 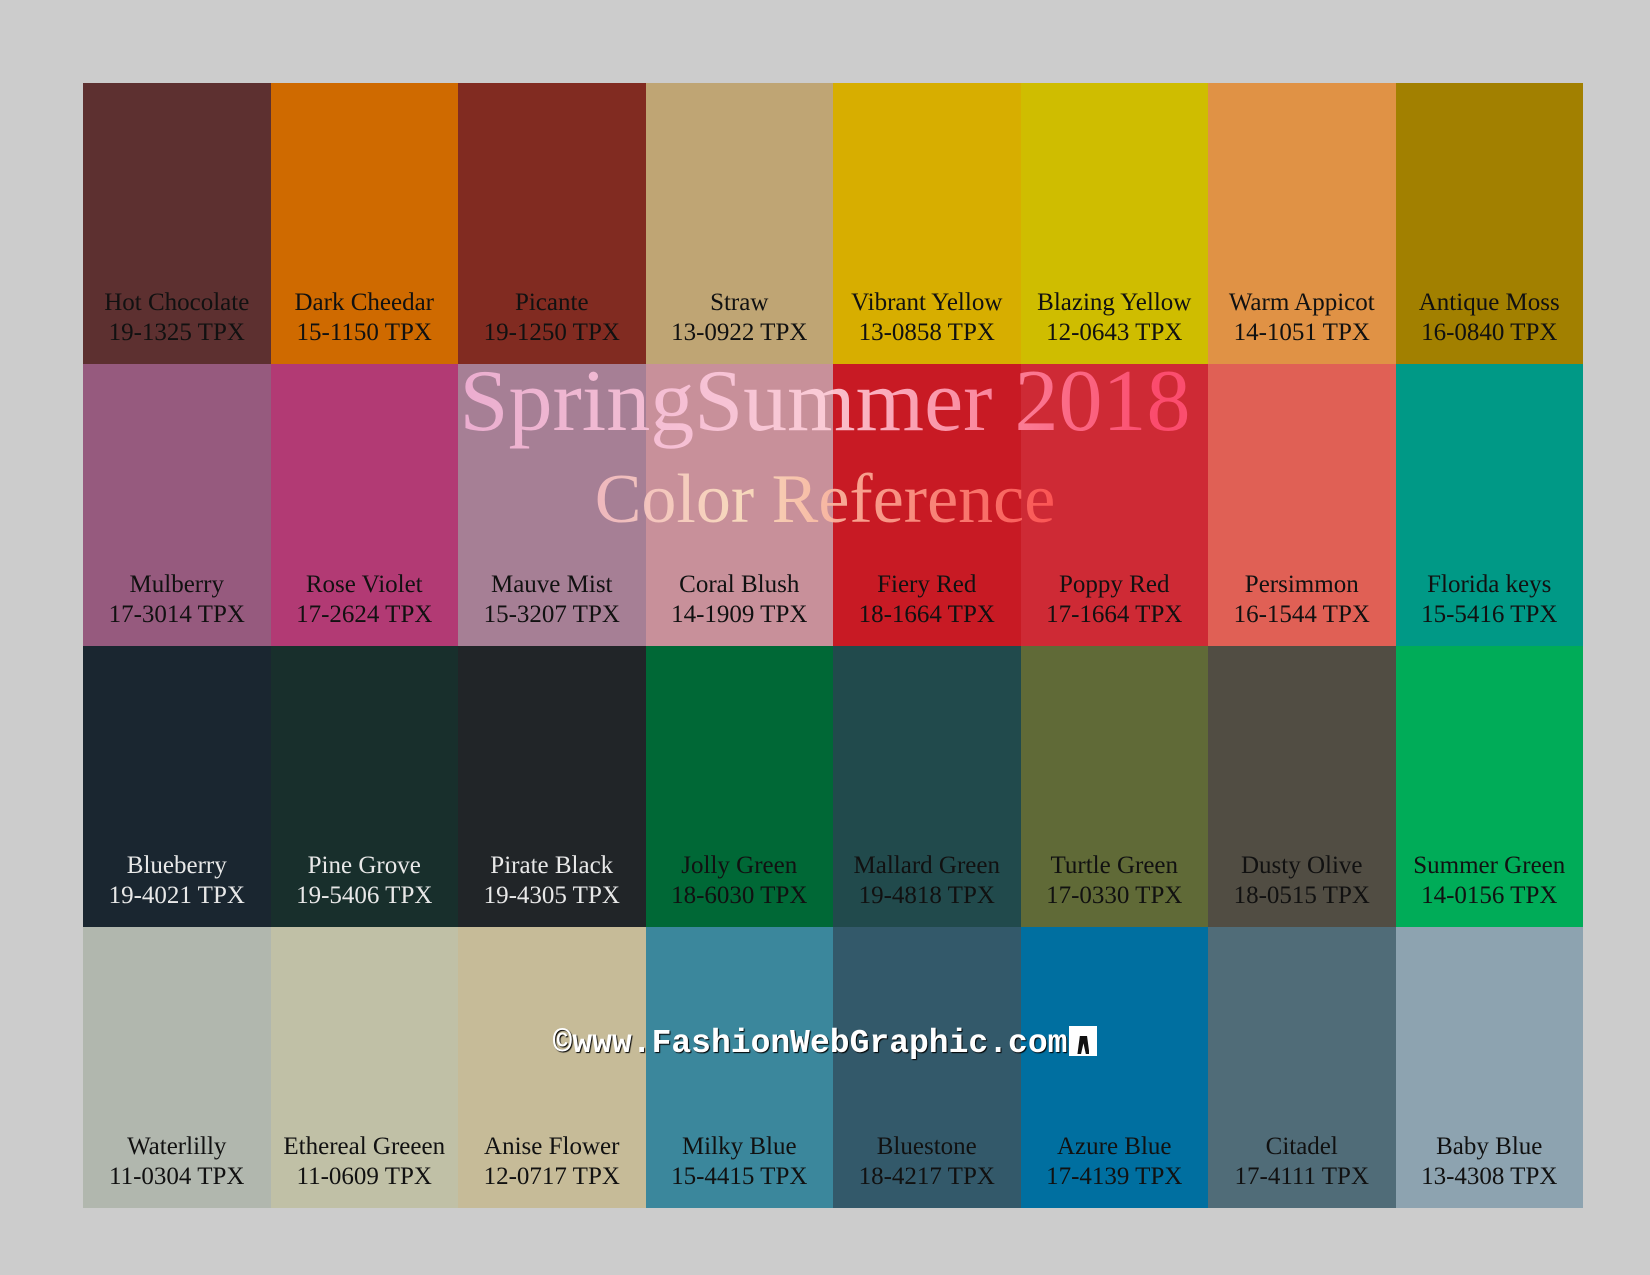 What do you see at coordinates (1302, 224) in the screenshot?
I see `color-swatch: Warm Appicot 14-1051 TPX` at bounding box center [1302, 224].